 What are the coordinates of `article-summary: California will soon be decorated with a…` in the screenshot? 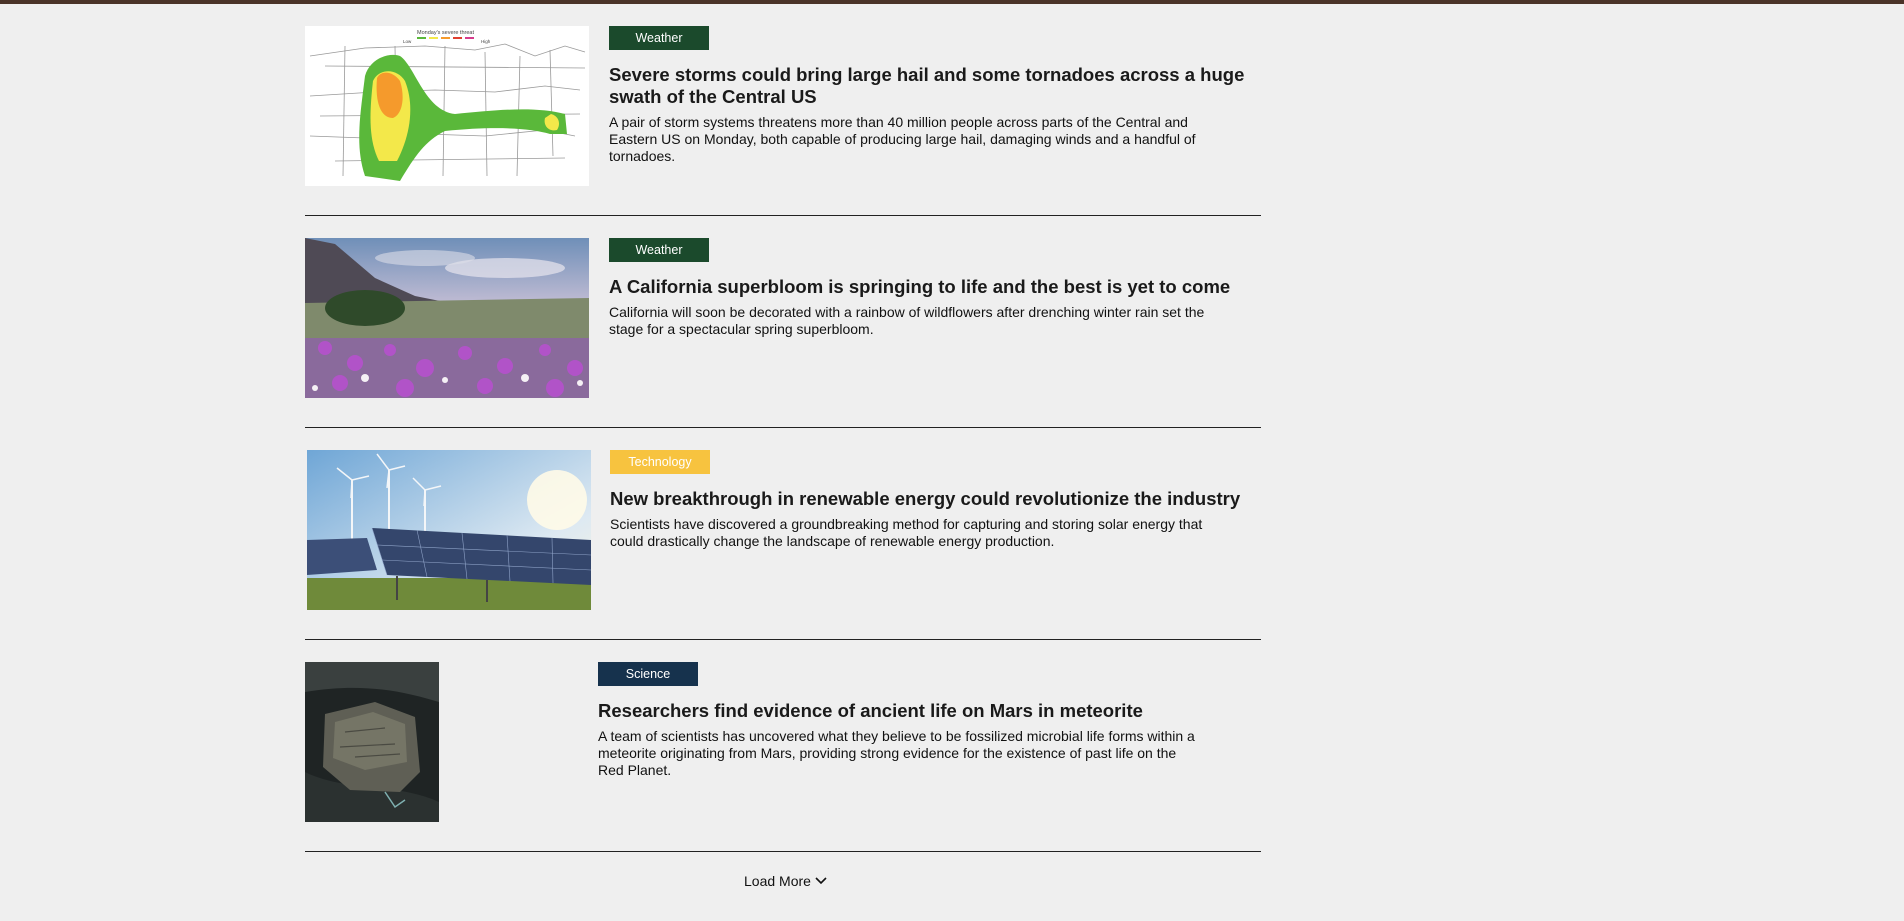 It's located at (907, 320).